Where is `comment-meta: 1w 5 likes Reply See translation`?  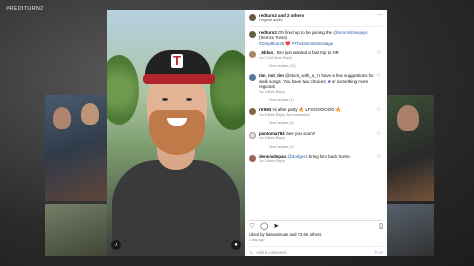
comment-meta: 1w 5 likes Reply See translation is located at coordinates (284, 114).